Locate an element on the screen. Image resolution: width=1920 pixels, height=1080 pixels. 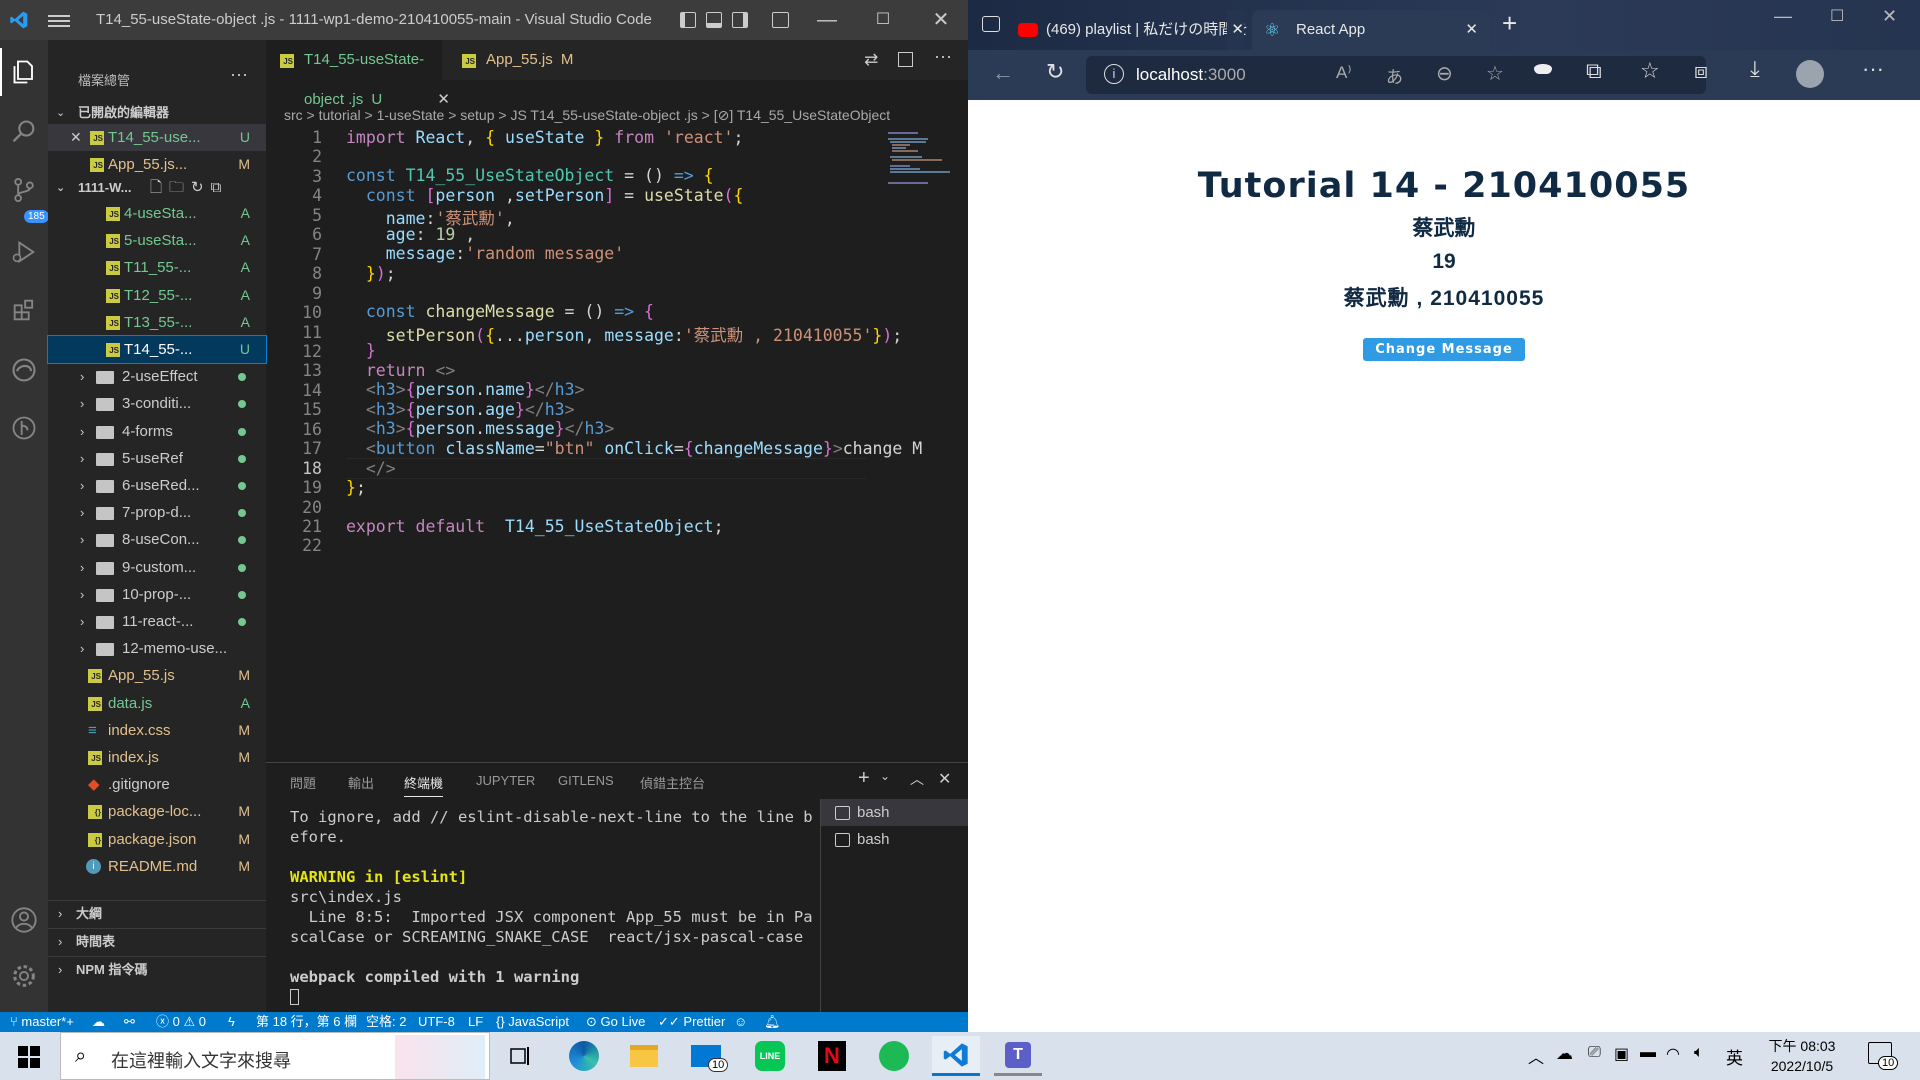
minimap is located at coordinates (926, 158).